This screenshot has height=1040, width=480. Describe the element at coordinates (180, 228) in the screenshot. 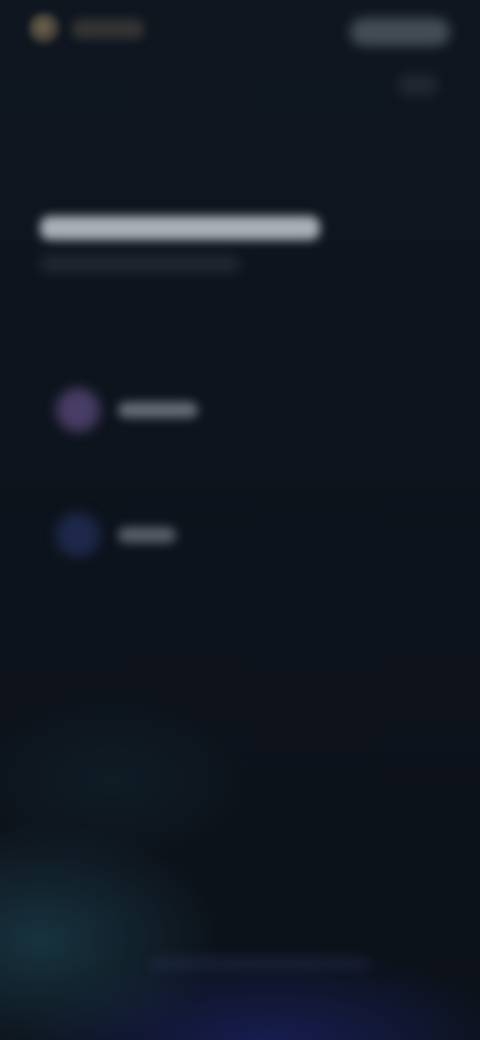

I see `page-title` at that location.